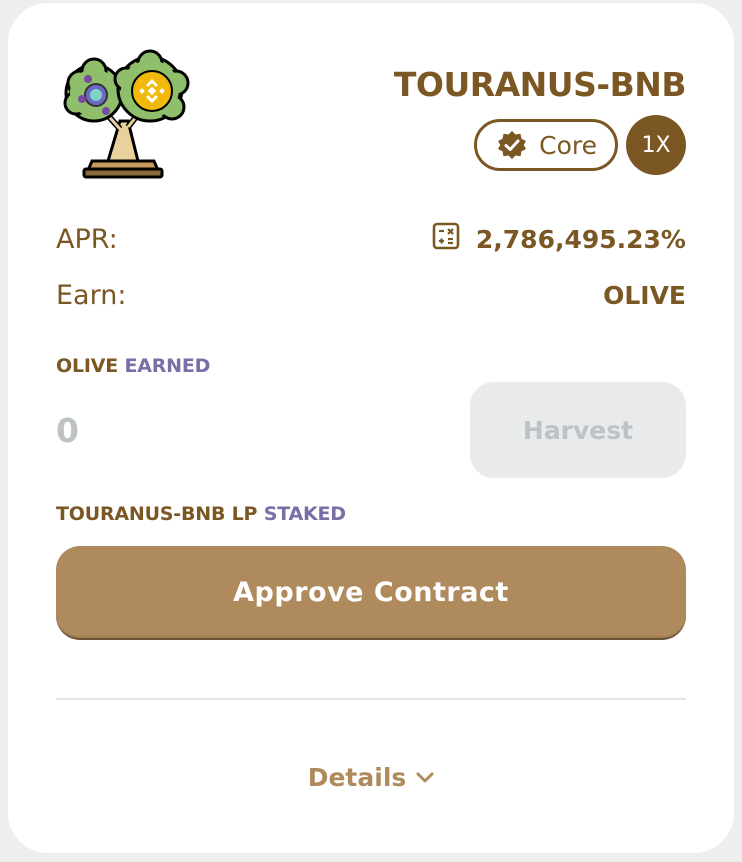  I want to click on earned-section-label: OLIVE EARNED, so click(133, 366).